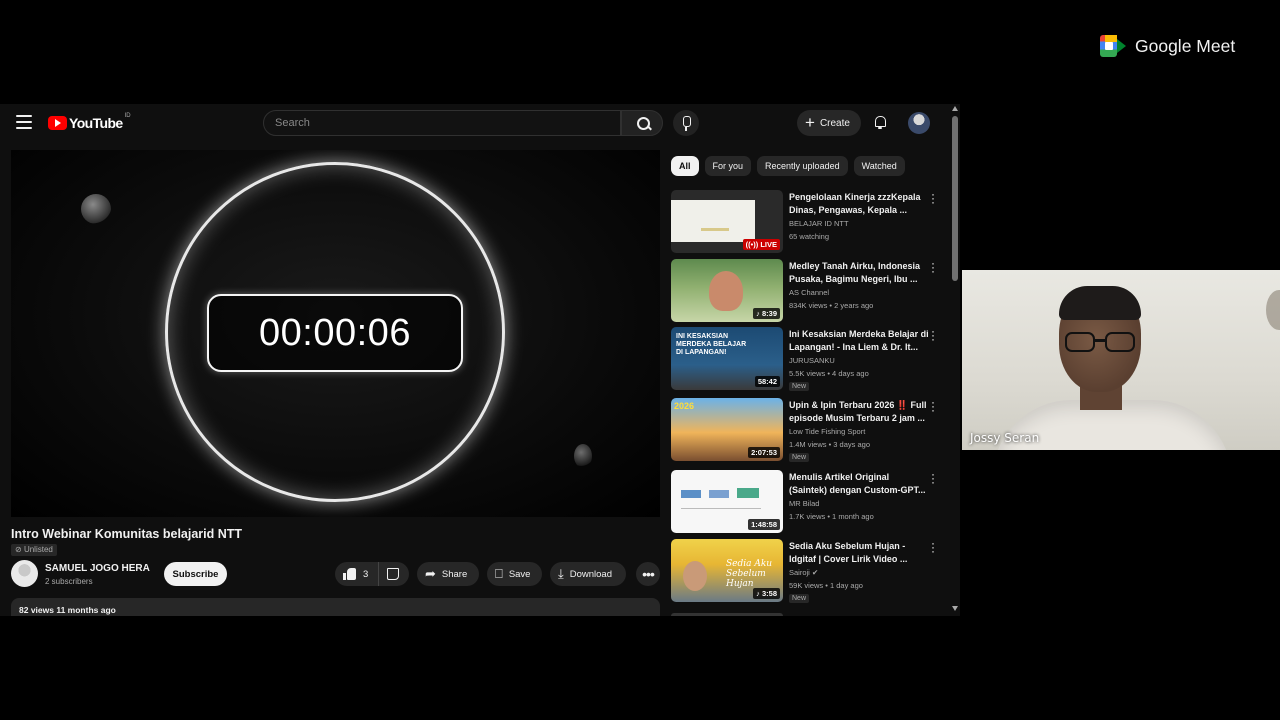 The width and height of the screenshot is (1280, 720). I want to click on menu-icon, so click(24, 122).